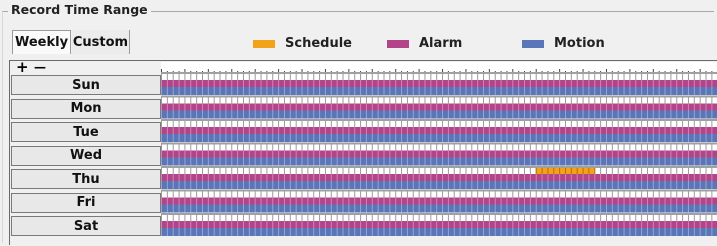 This screenshot has width=717, height=246. Describe the element at coordinates (439, 218) in the screenshot. I see `schedule-row-sat` at that location.